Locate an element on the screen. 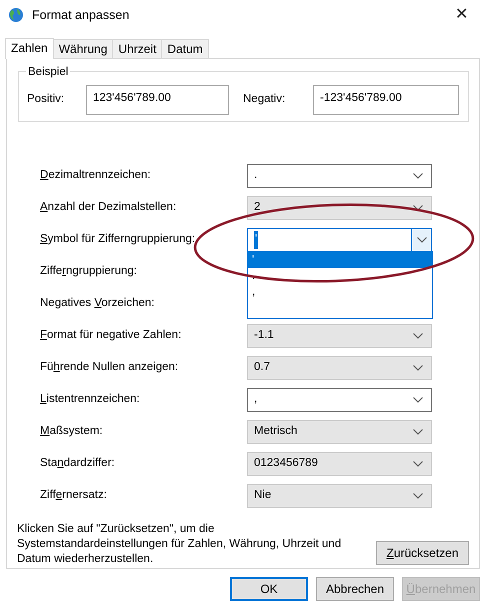 The image size is (486, 606). window-title: Format anpassen is located at coordinates (81, 15).